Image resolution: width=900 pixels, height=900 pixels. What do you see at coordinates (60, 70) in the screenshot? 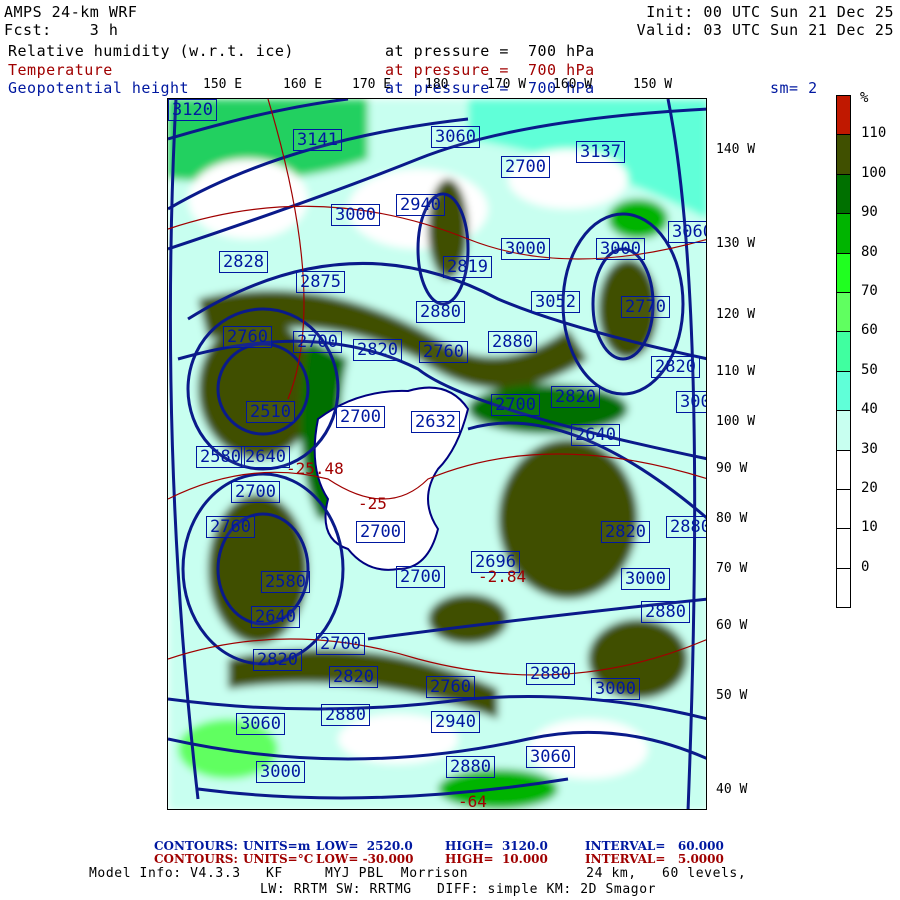
I see `field-temp-name: Temperature` at bounding box center [60, 70].